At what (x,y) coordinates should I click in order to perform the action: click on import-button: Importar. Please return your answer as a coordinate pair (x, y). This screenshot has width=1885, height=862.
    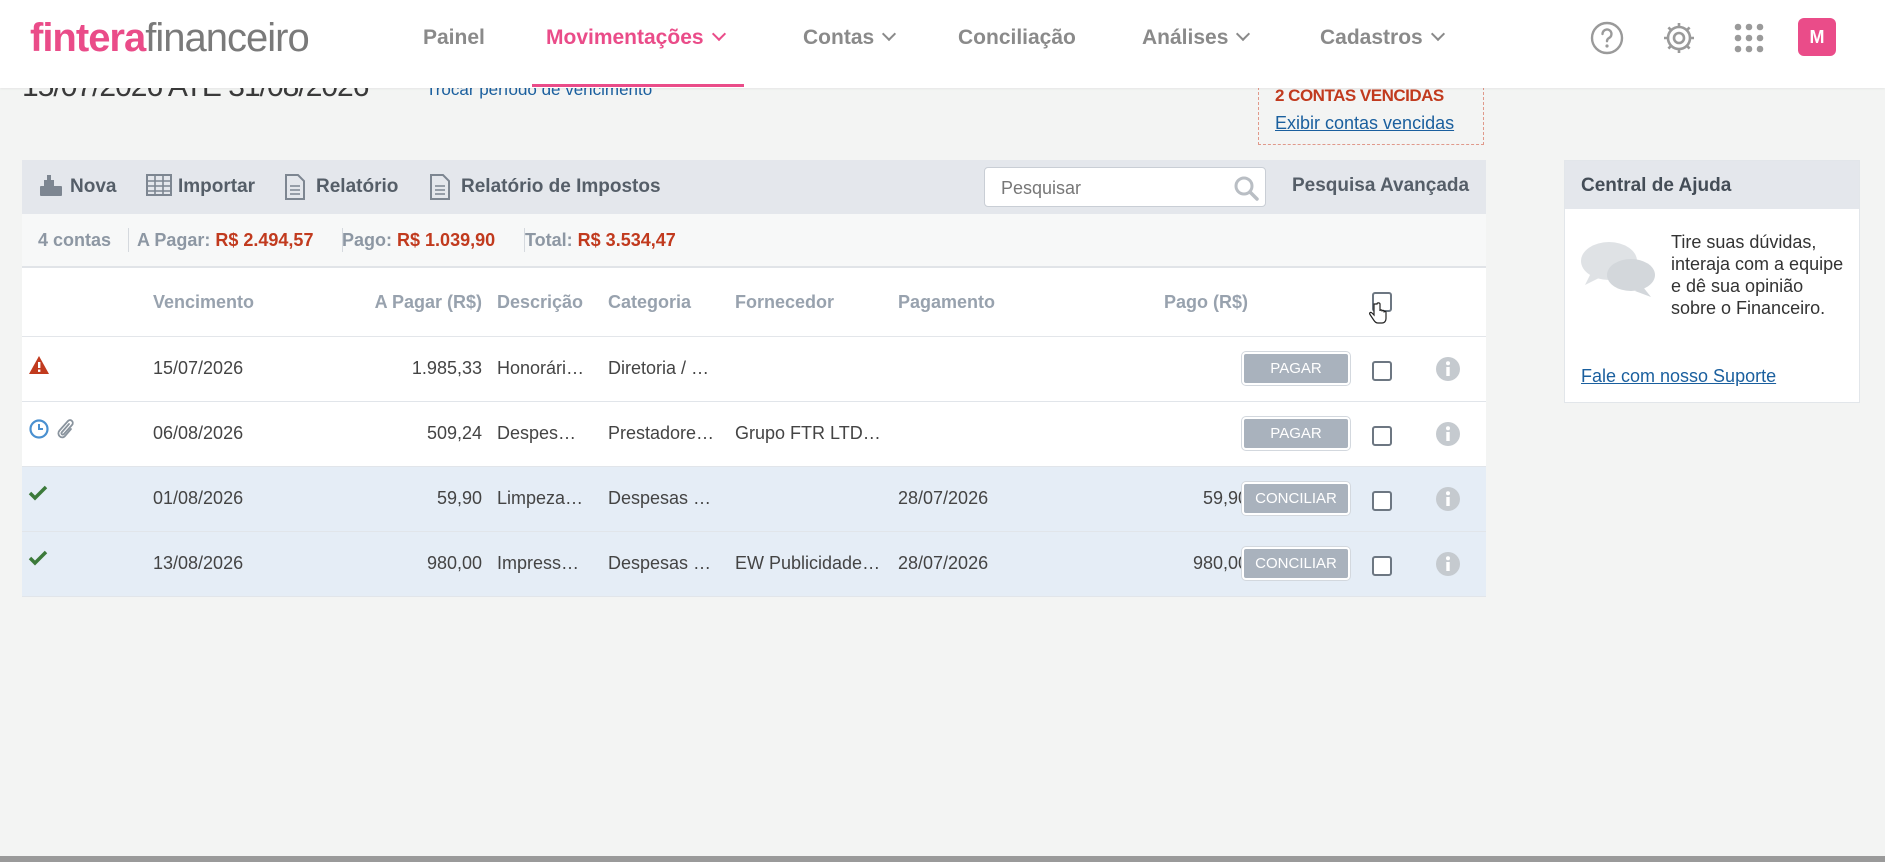
    Looking at the image, I should click on (201, 186).